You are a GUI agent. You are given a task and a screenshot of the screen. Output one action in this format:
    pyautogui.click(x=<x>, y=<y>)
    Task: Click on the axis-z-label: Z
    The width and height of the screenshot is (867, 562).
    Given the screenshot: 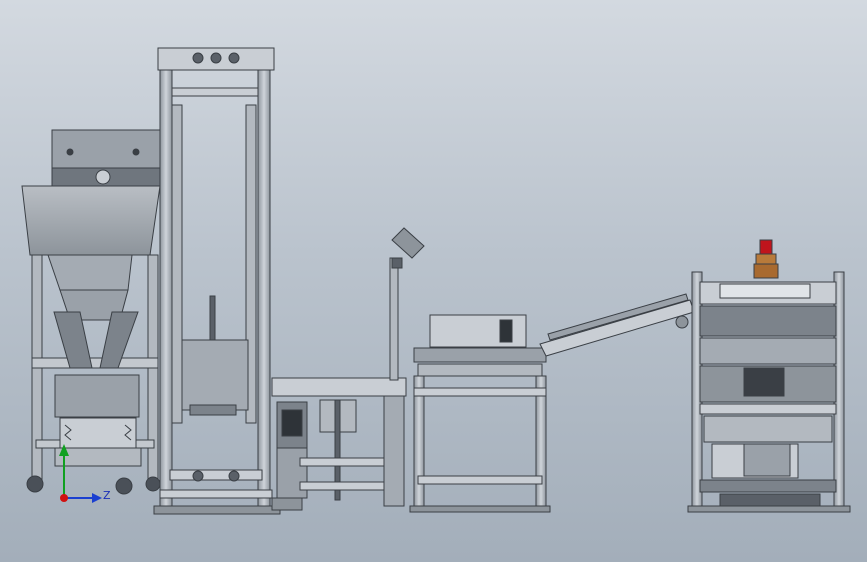 What is the action you would take?
    pyautogui.click(x=107, y=495)
    